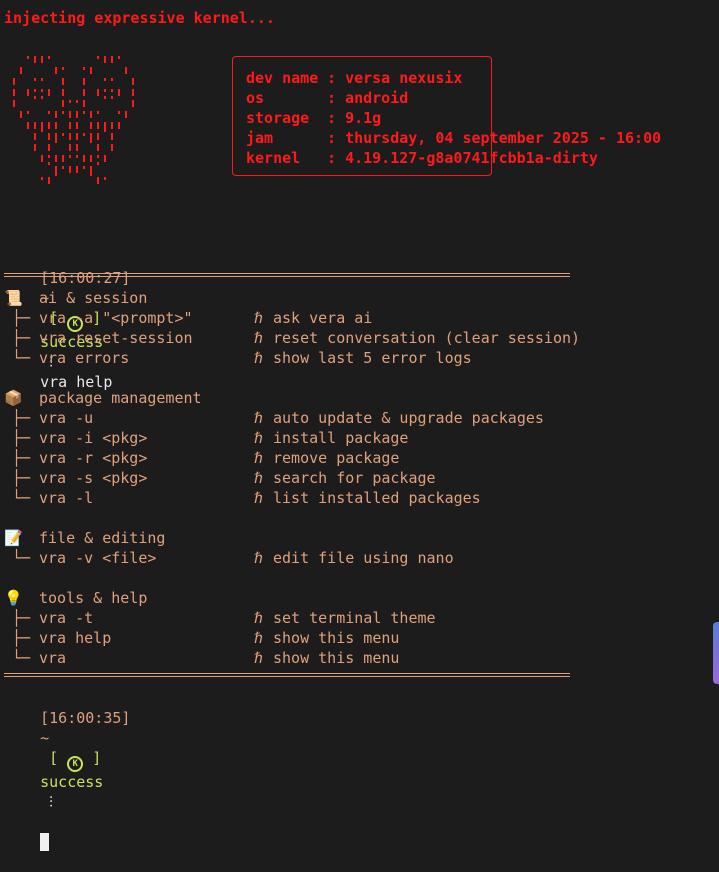 The width and height of the screenshot is (719, 872). Describe the element at coordinates (93, 598) in the screenshot. I see `section-title: tools & help` at that location.